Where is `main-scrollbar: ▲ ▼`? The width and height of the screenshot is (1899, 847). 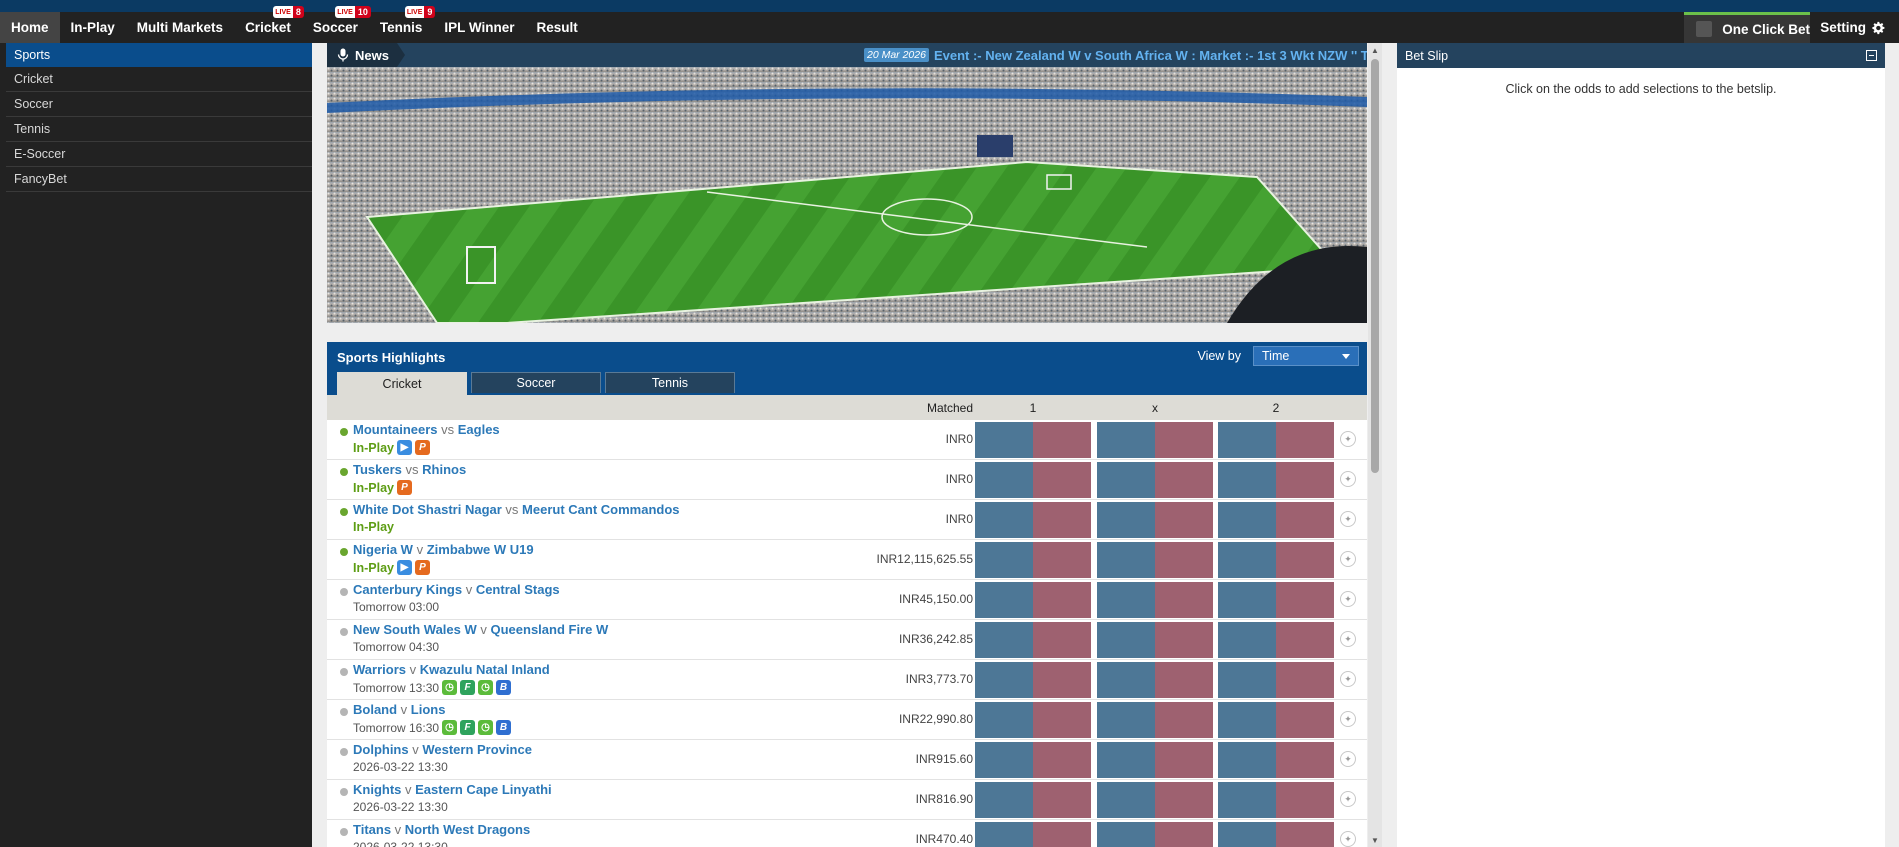 main-scrollbar: ▲ ▼ is located at coordinates (1375, 445).